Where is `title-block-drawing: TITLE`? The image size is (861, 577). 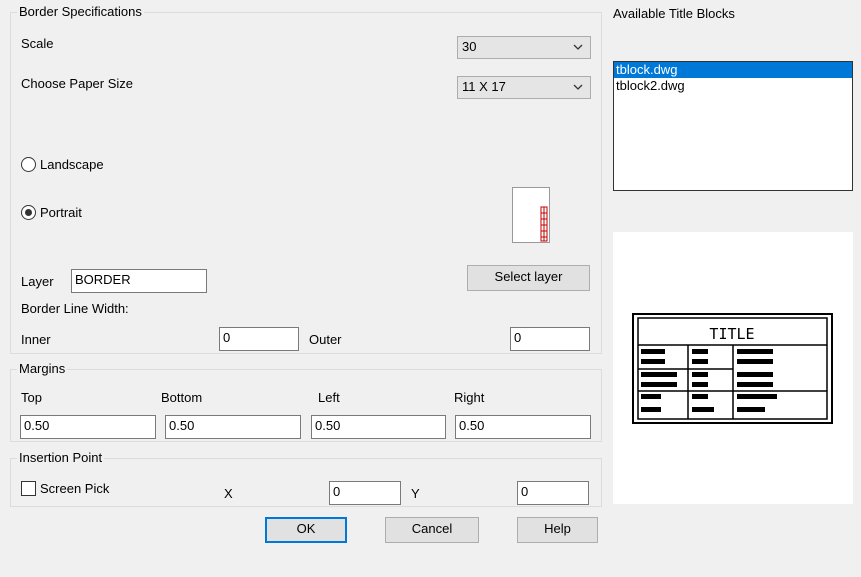 title-block-drawing: TITLE is located at coordinates (732, 368).